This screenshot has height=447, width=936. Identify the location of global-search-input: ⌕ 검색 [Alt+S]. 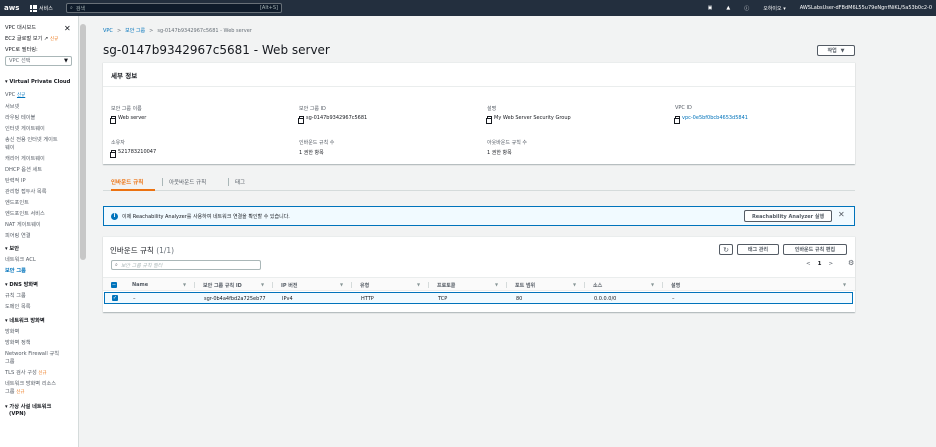
(174, 8).